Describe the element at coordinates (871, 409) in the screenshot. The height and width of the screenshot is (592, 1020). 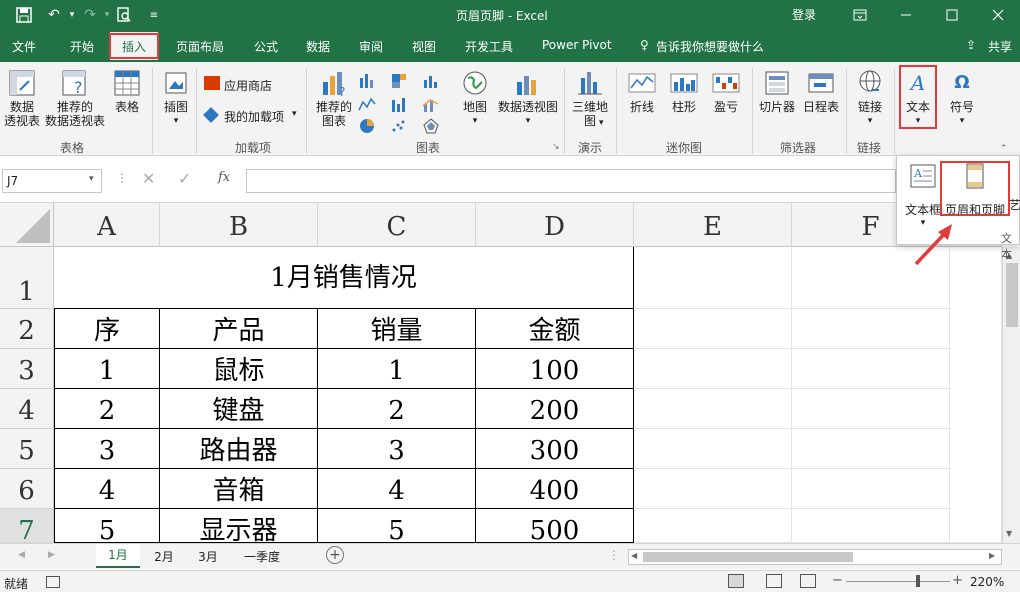
I see `cell-f4` at that location.